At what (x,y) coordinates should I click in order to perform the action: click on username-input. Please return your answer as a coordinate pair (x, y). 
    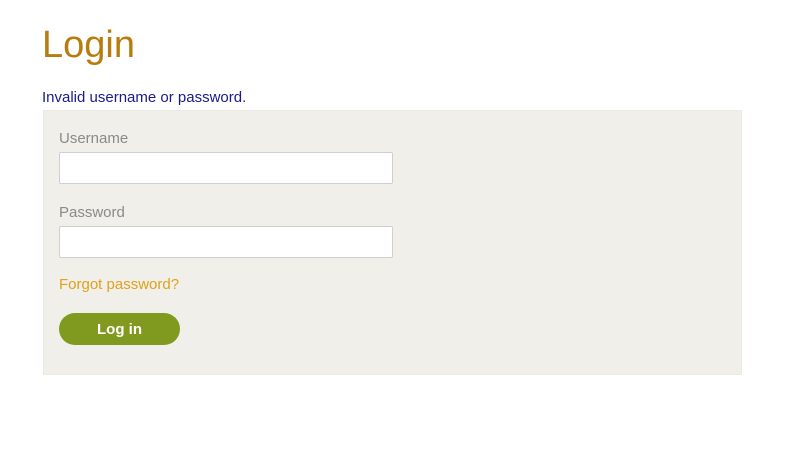
    Looking at the image, I should click on (226, 168).